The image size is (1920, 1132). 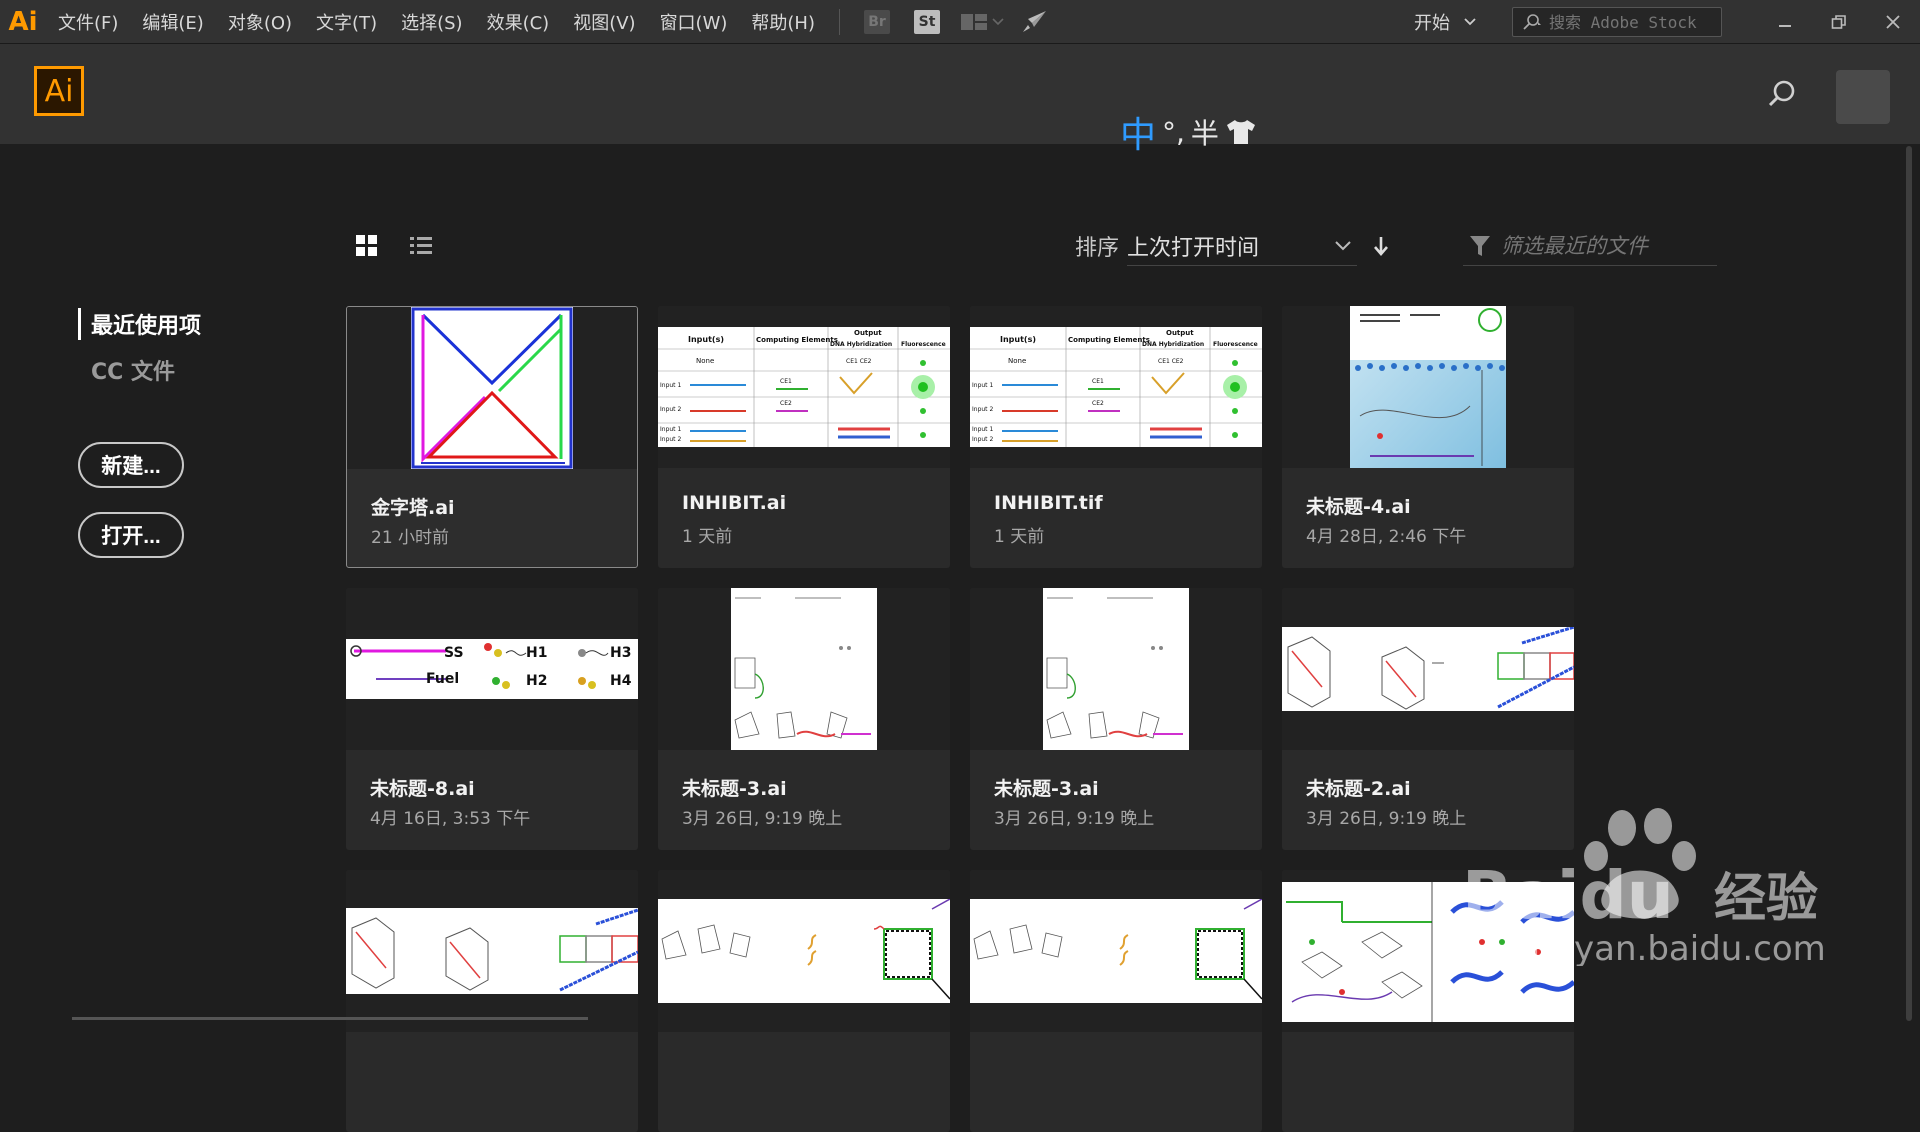 What do you see at coordinates (1109, 340) in the screenshot?
I see `table-header: Computing Elements` at bounding box center [1109, 340].